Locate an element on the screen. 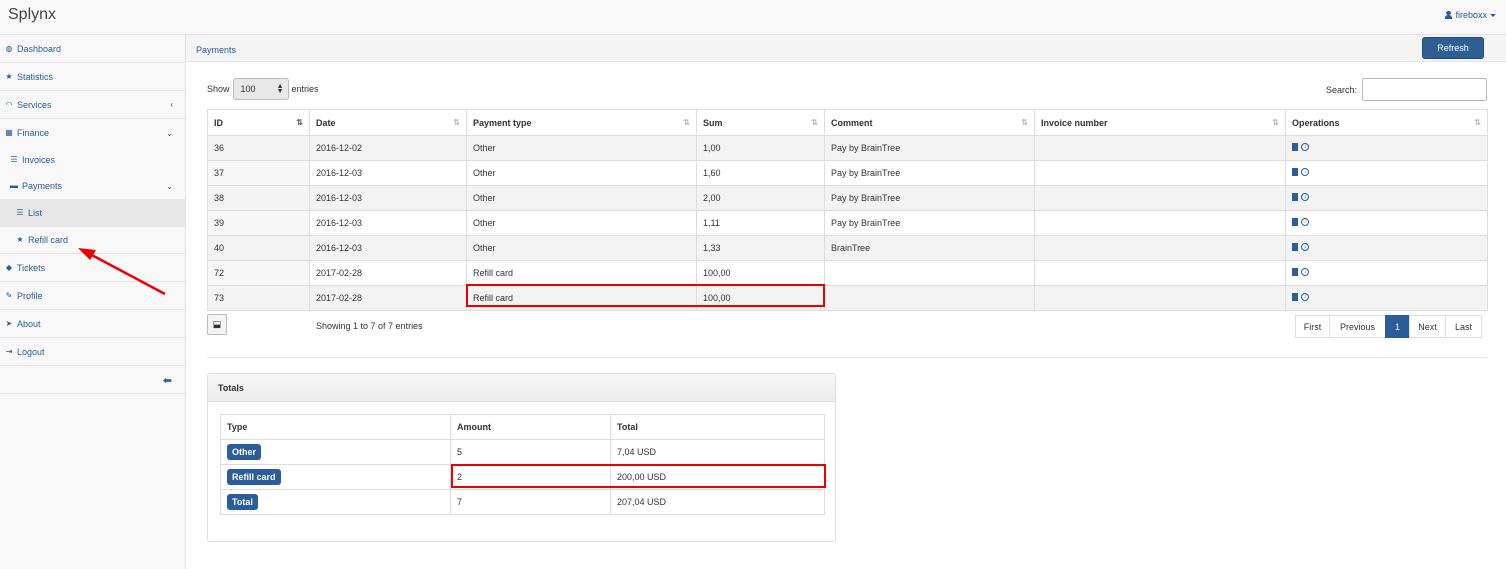 The width and height of the screenshot is (1506, 569). column-header-comment: Comment ⇅ is located at coordinates (929, 122).